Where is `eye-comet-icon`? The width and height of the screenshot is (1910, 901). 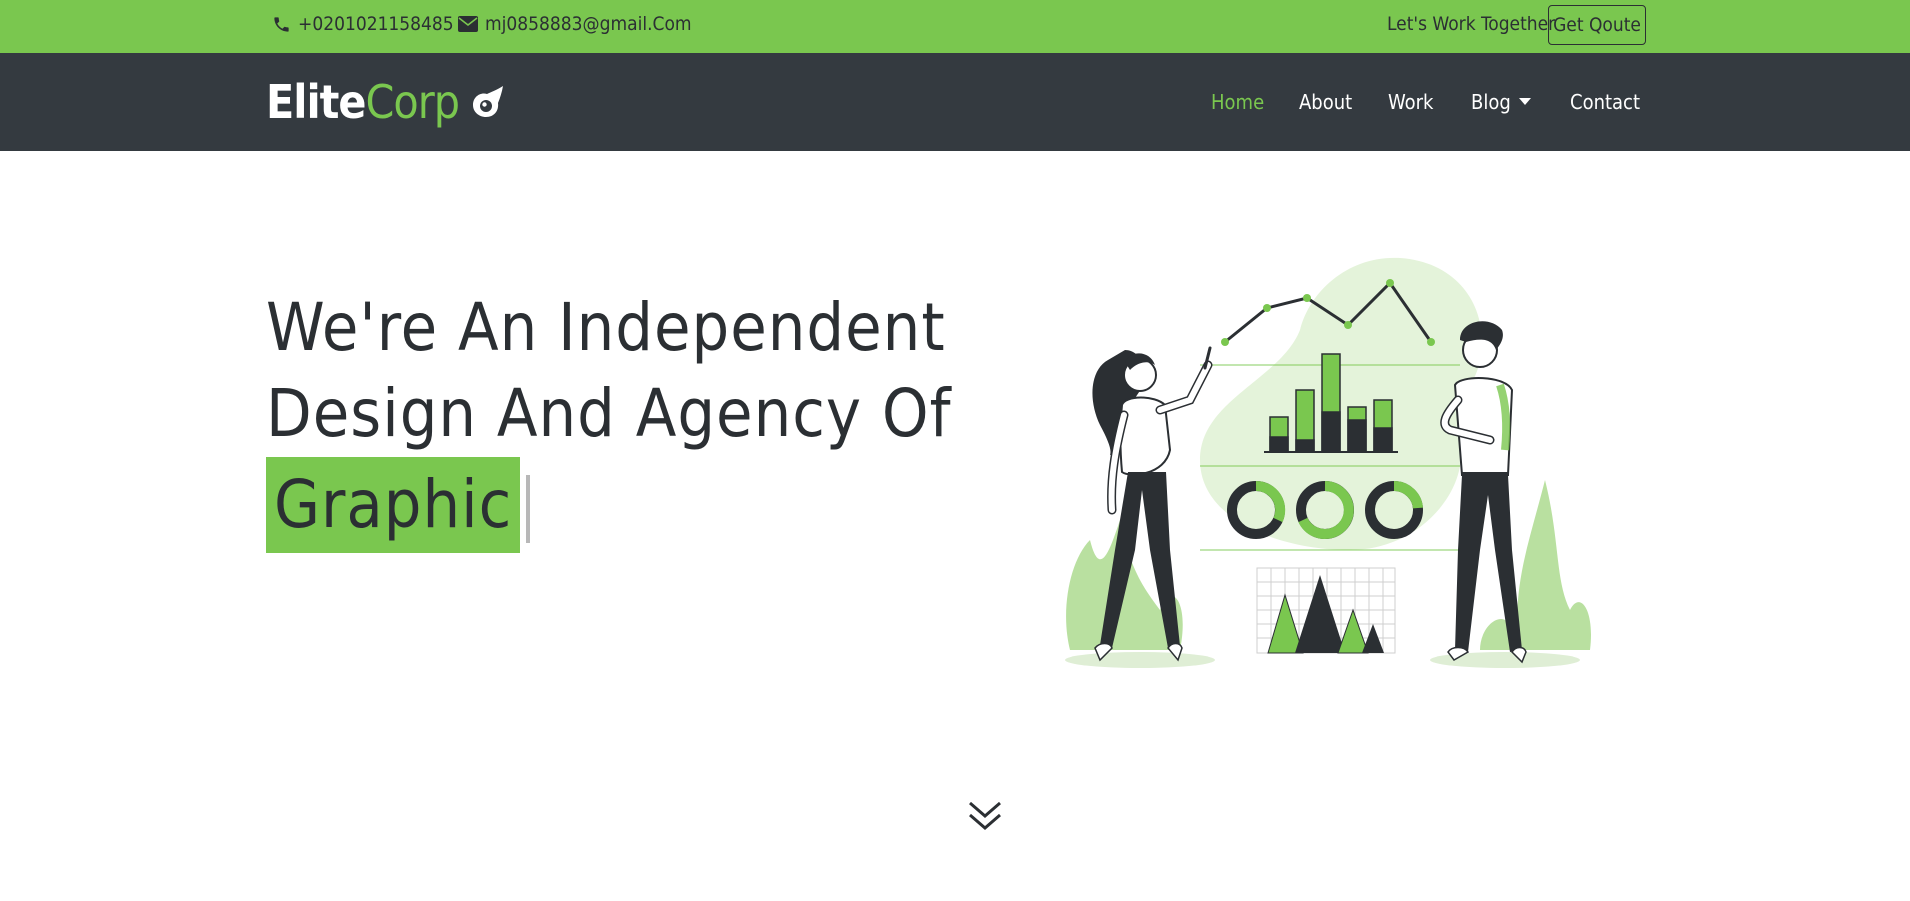
eye-comet-icon is located at coordinates (488, 101).